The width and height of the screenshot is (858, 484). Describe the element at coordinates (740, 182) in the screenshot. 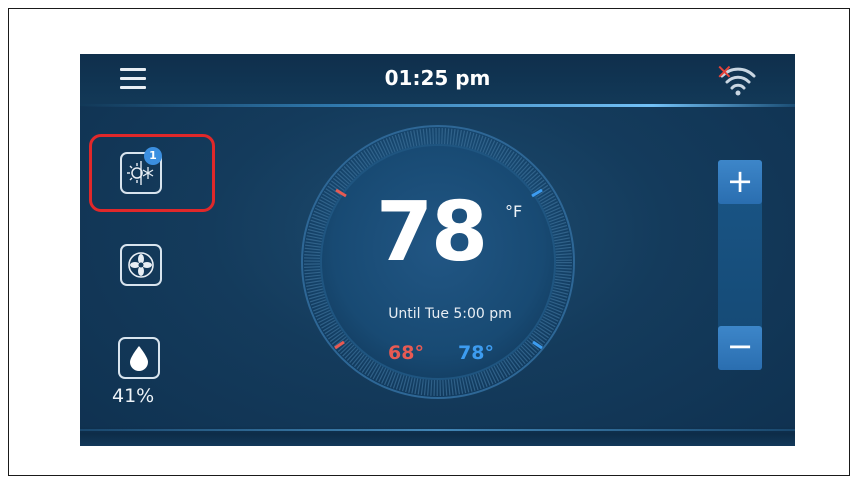

I see `increase-temp-button: +` at that location.